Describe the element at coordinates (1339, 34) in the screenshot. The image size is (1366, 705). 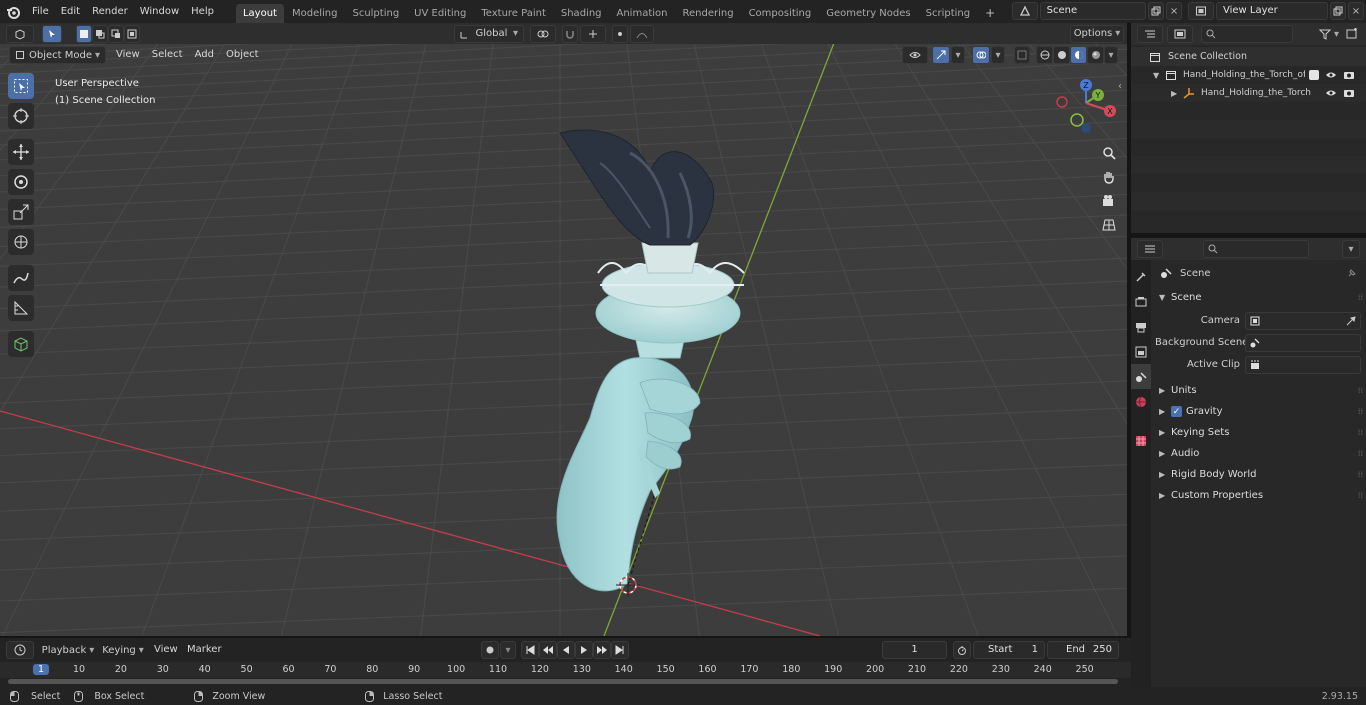
I see `chevron-down-icon: ▾` at that location.